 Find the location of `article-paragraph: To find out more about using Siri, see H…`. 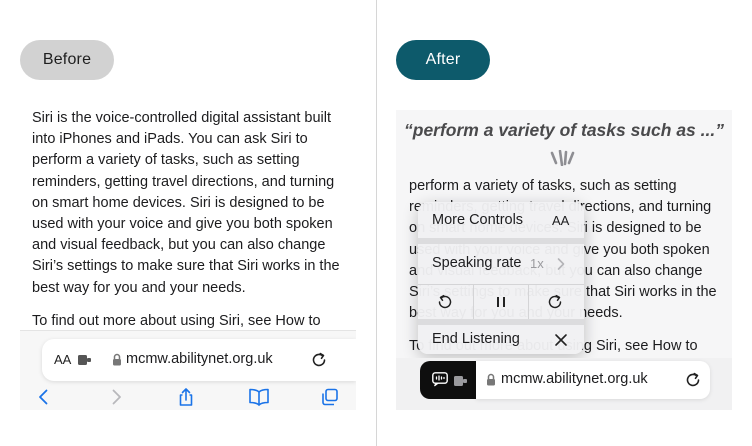

article-paragraph: To find out more about using Siri, see H… is located at coordinates (176, 320).